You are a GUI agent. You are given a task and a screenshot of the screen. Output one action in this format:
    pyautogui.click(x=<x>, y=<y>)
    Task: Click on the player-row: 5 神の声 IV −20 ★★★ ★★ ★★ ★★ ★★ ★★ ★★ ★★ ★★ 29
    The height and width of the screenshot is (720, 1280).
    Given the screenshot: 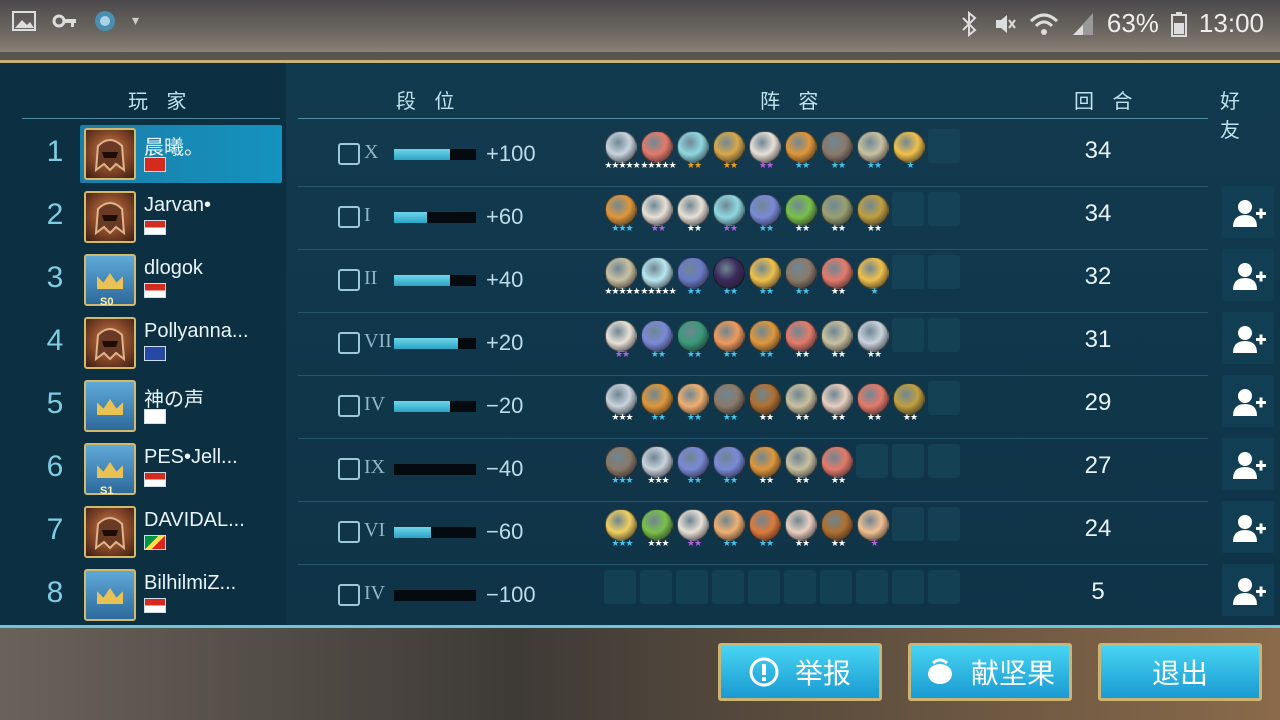 What is the action you would take?
    pyautogui.click(x=640, y=406)
    